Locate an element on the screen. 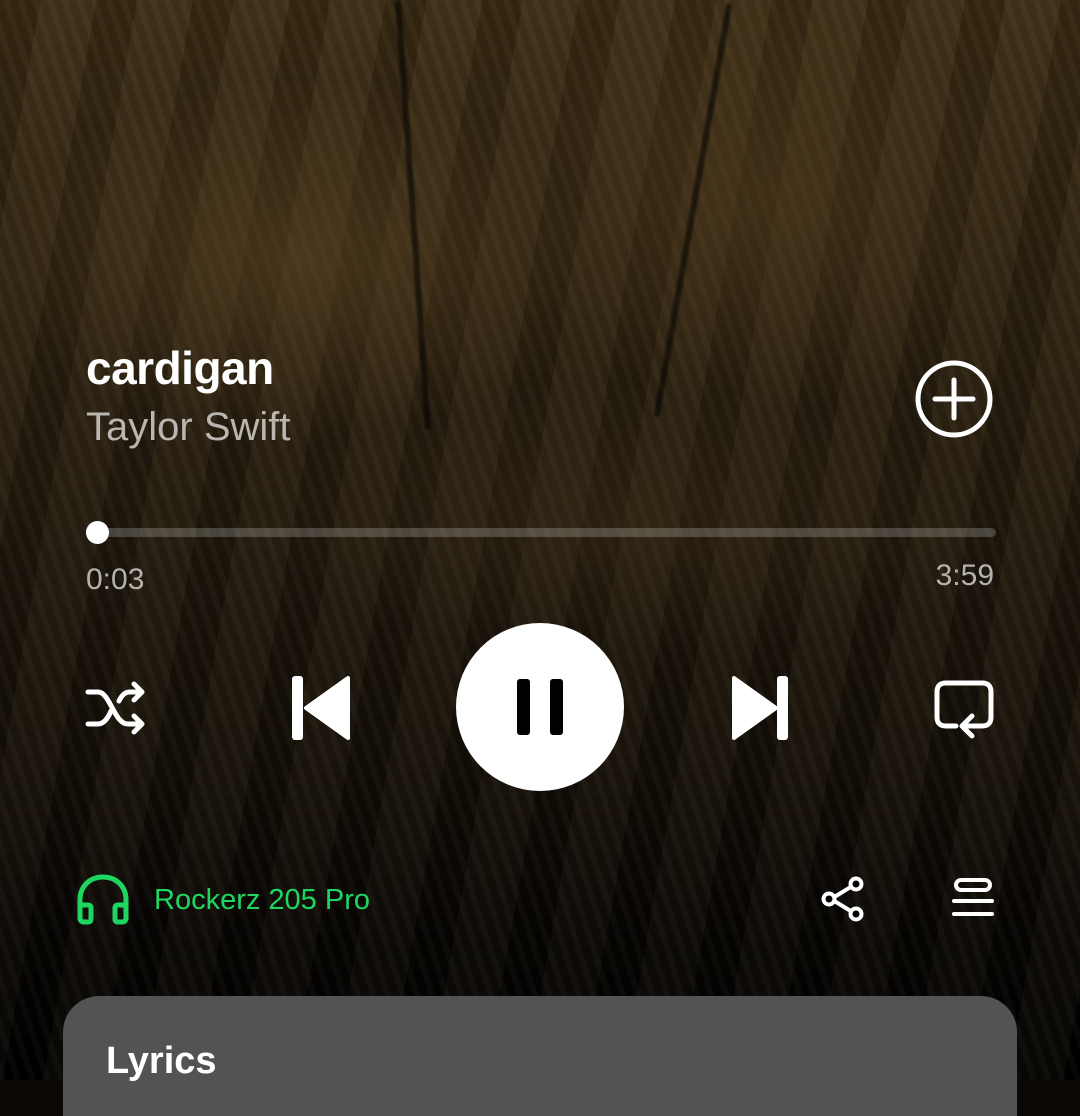 The width and height of the screenshot is (1080, 1116). skip-previous-icon is located at coordinates (321, 708).